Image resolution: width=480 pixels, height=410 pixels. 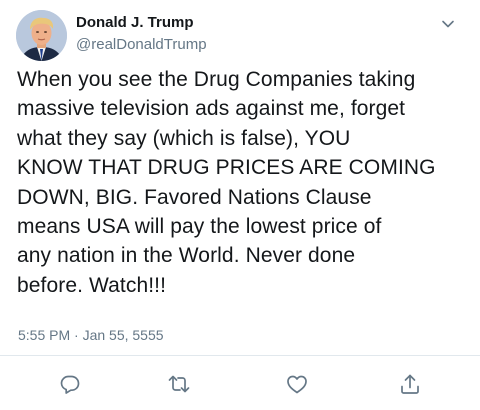 What do you see at coordinates (141, 44) in the screenshot?
I see `author-handle: @realDonaldTrump` at bounding box center [141, 44].